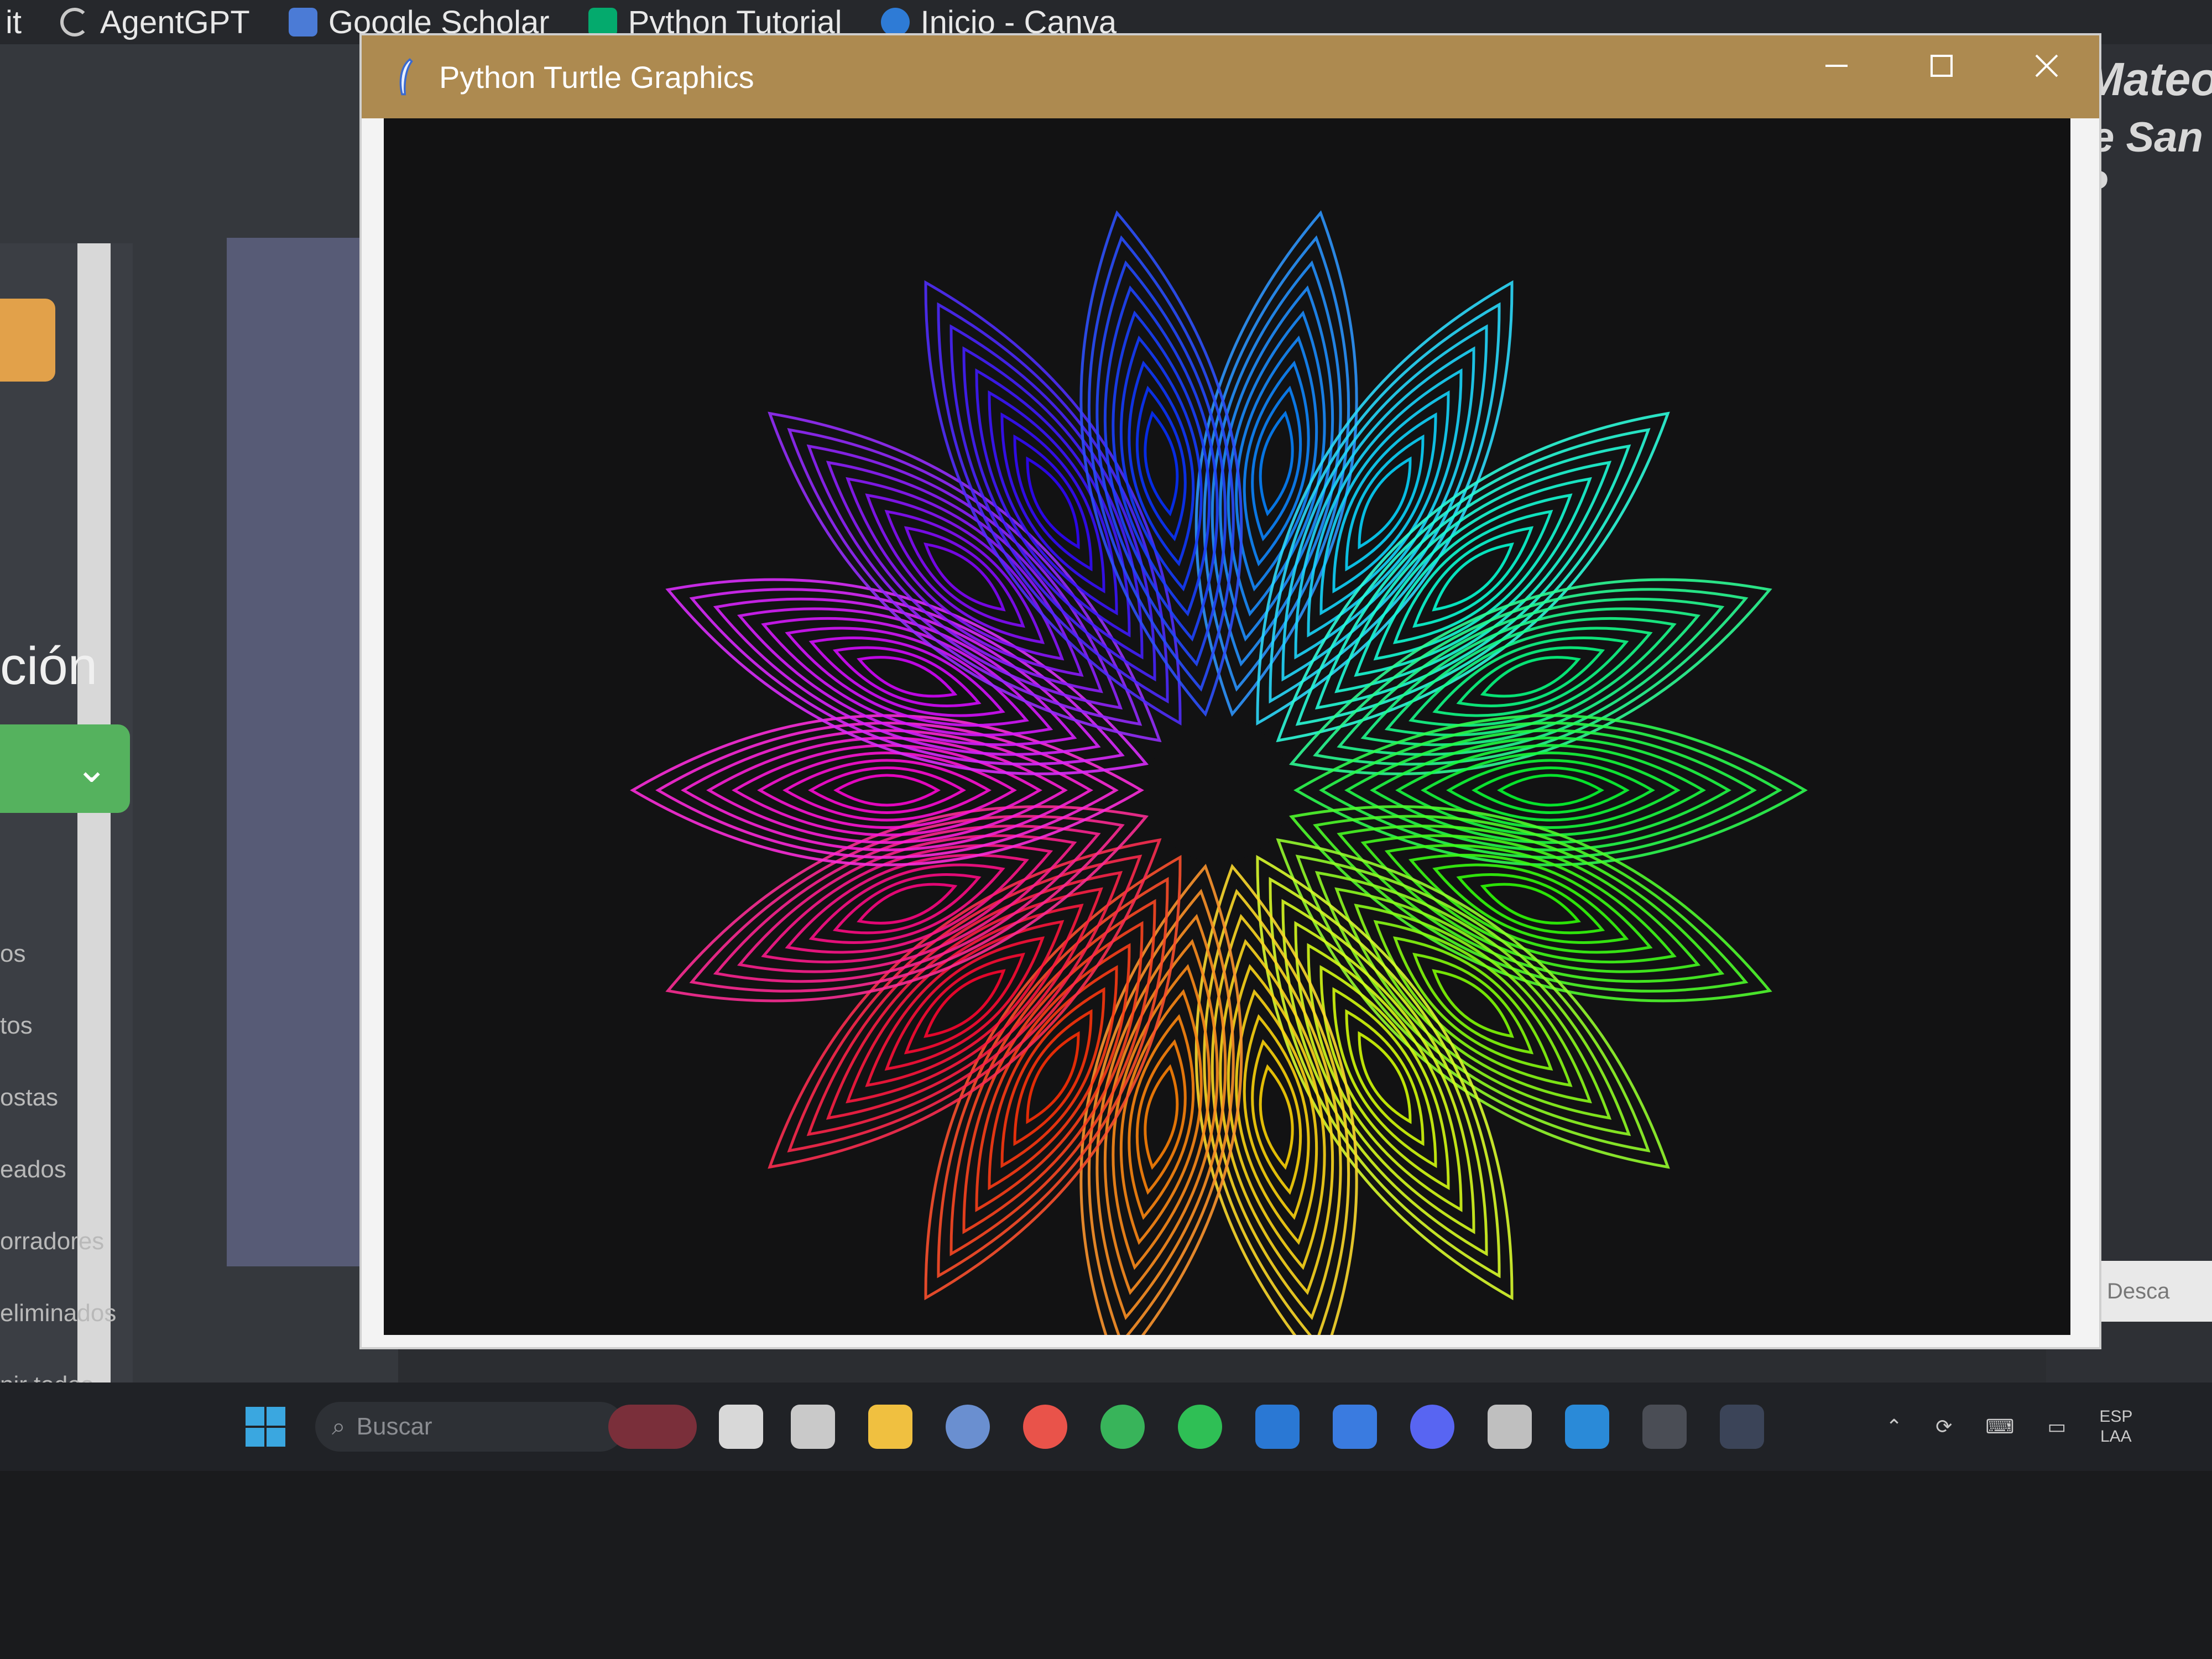 This screenshot has width=2212, height=1659. Describe the element at coordinates (1665, 1427) in the screenshot. I see `terminal-icon` at that location.